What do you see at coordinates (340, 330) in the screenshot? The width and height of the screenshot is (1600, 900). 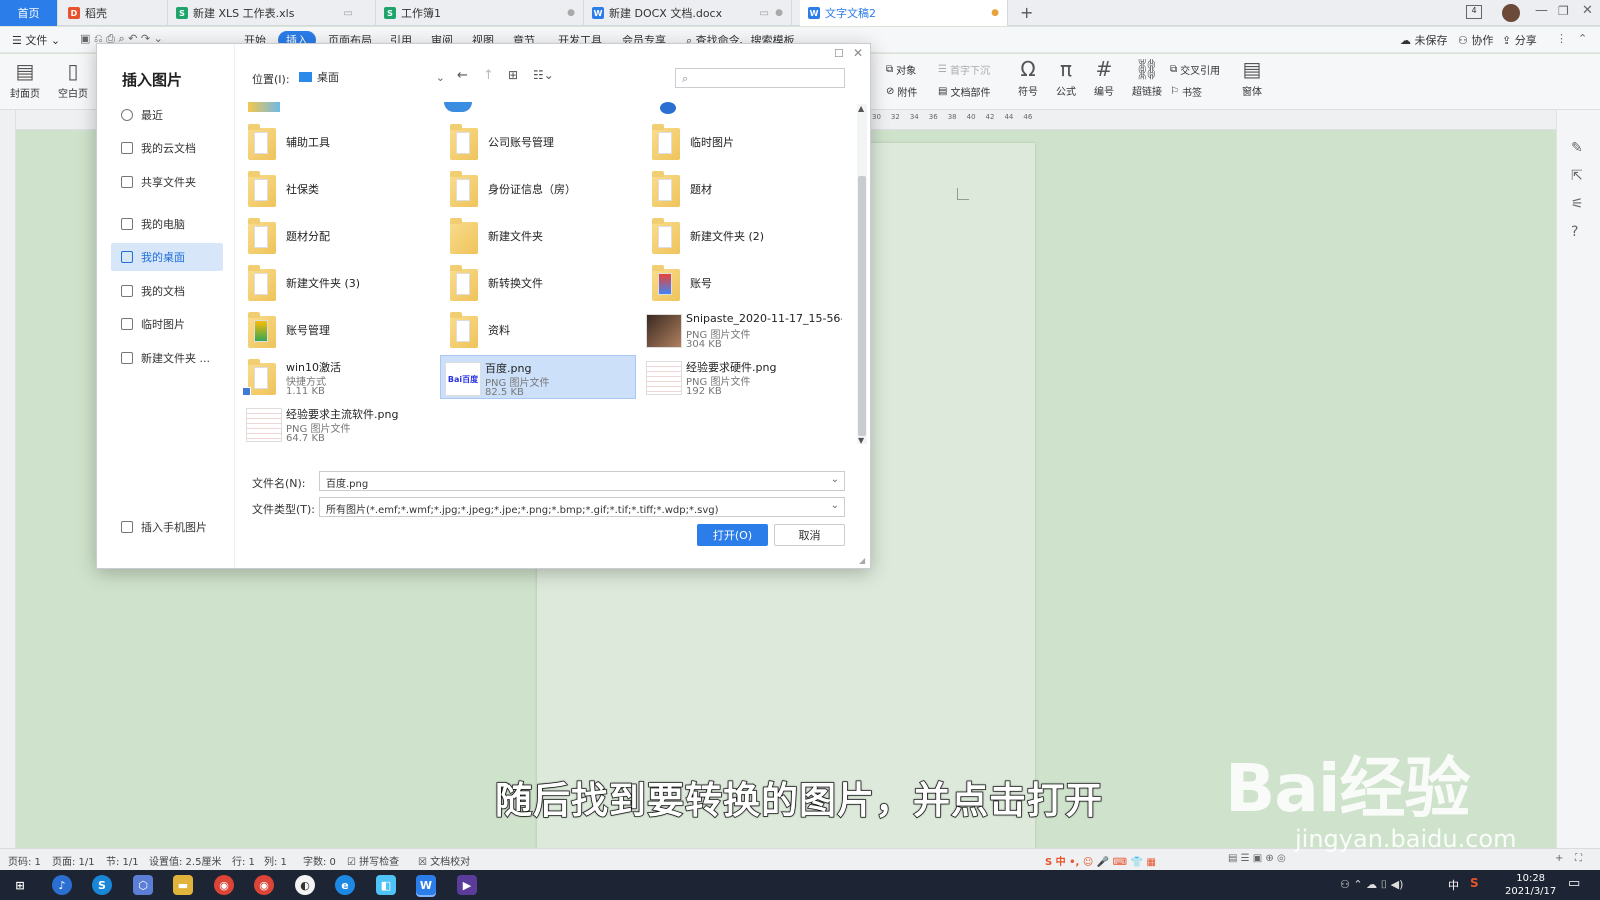 I see `list-item-folder: 账号管理` at bounding box center [340, 330].